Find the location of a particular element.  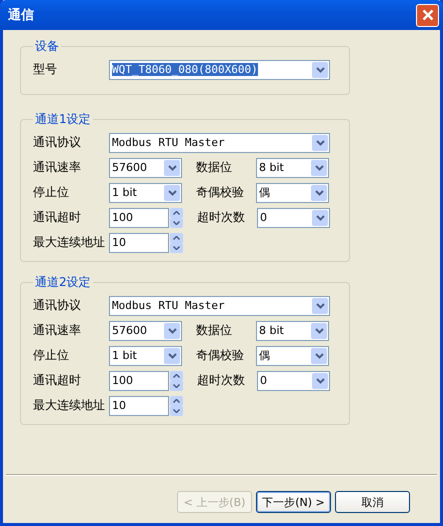

field-label: 型号 is located at coordinates (45, 69).